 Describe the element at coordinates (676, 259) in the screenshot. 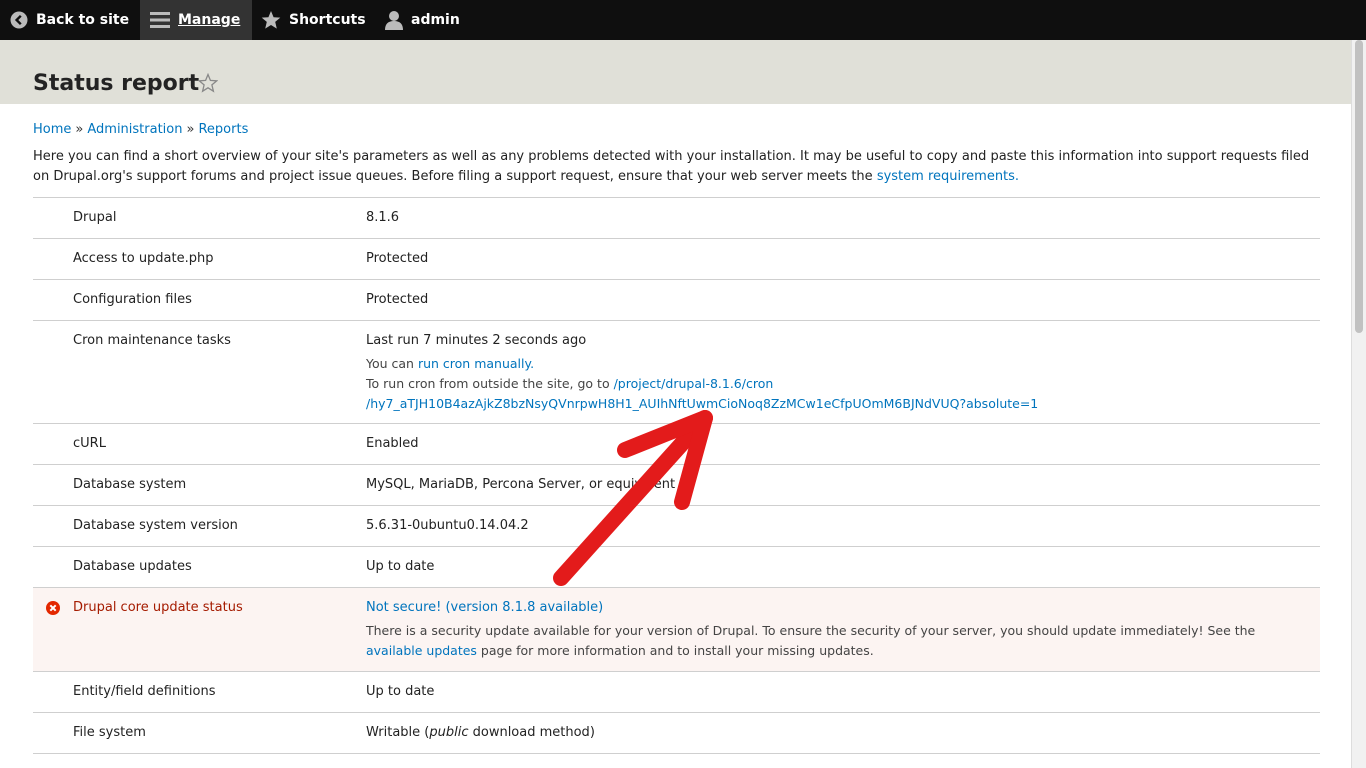

I see `status-row-update-php: Access to update.php Protected` at that location.